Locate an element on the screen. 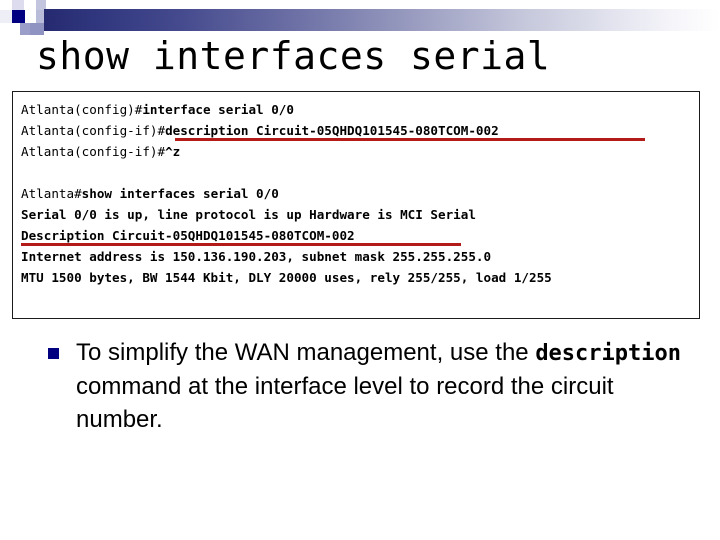 The image size is (720, 540). bullet-text-before: To simplify the WAN management, use the is located at coordinates (306, 352).